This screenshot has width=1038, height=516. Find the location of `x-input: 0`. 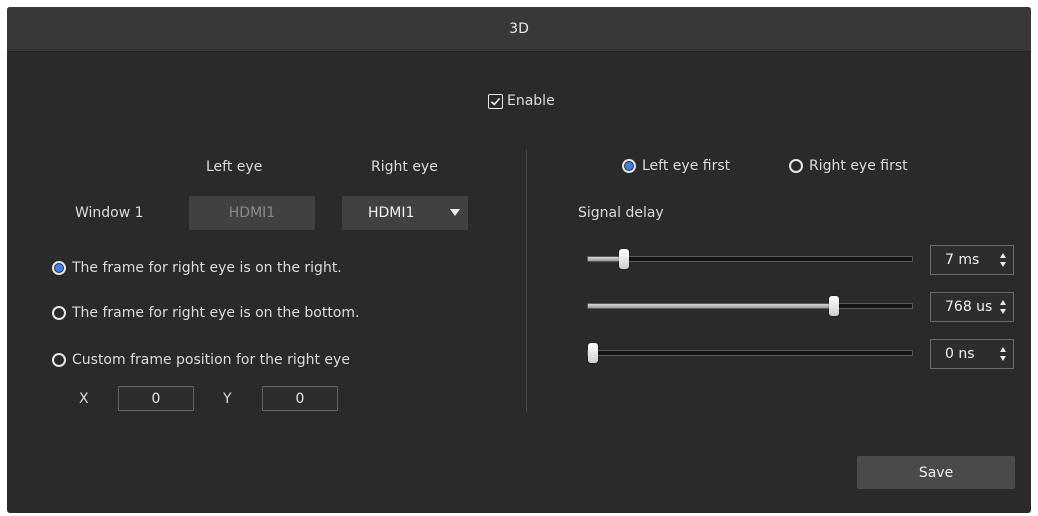

x-input: 0 is located at coordinates (156, 398).